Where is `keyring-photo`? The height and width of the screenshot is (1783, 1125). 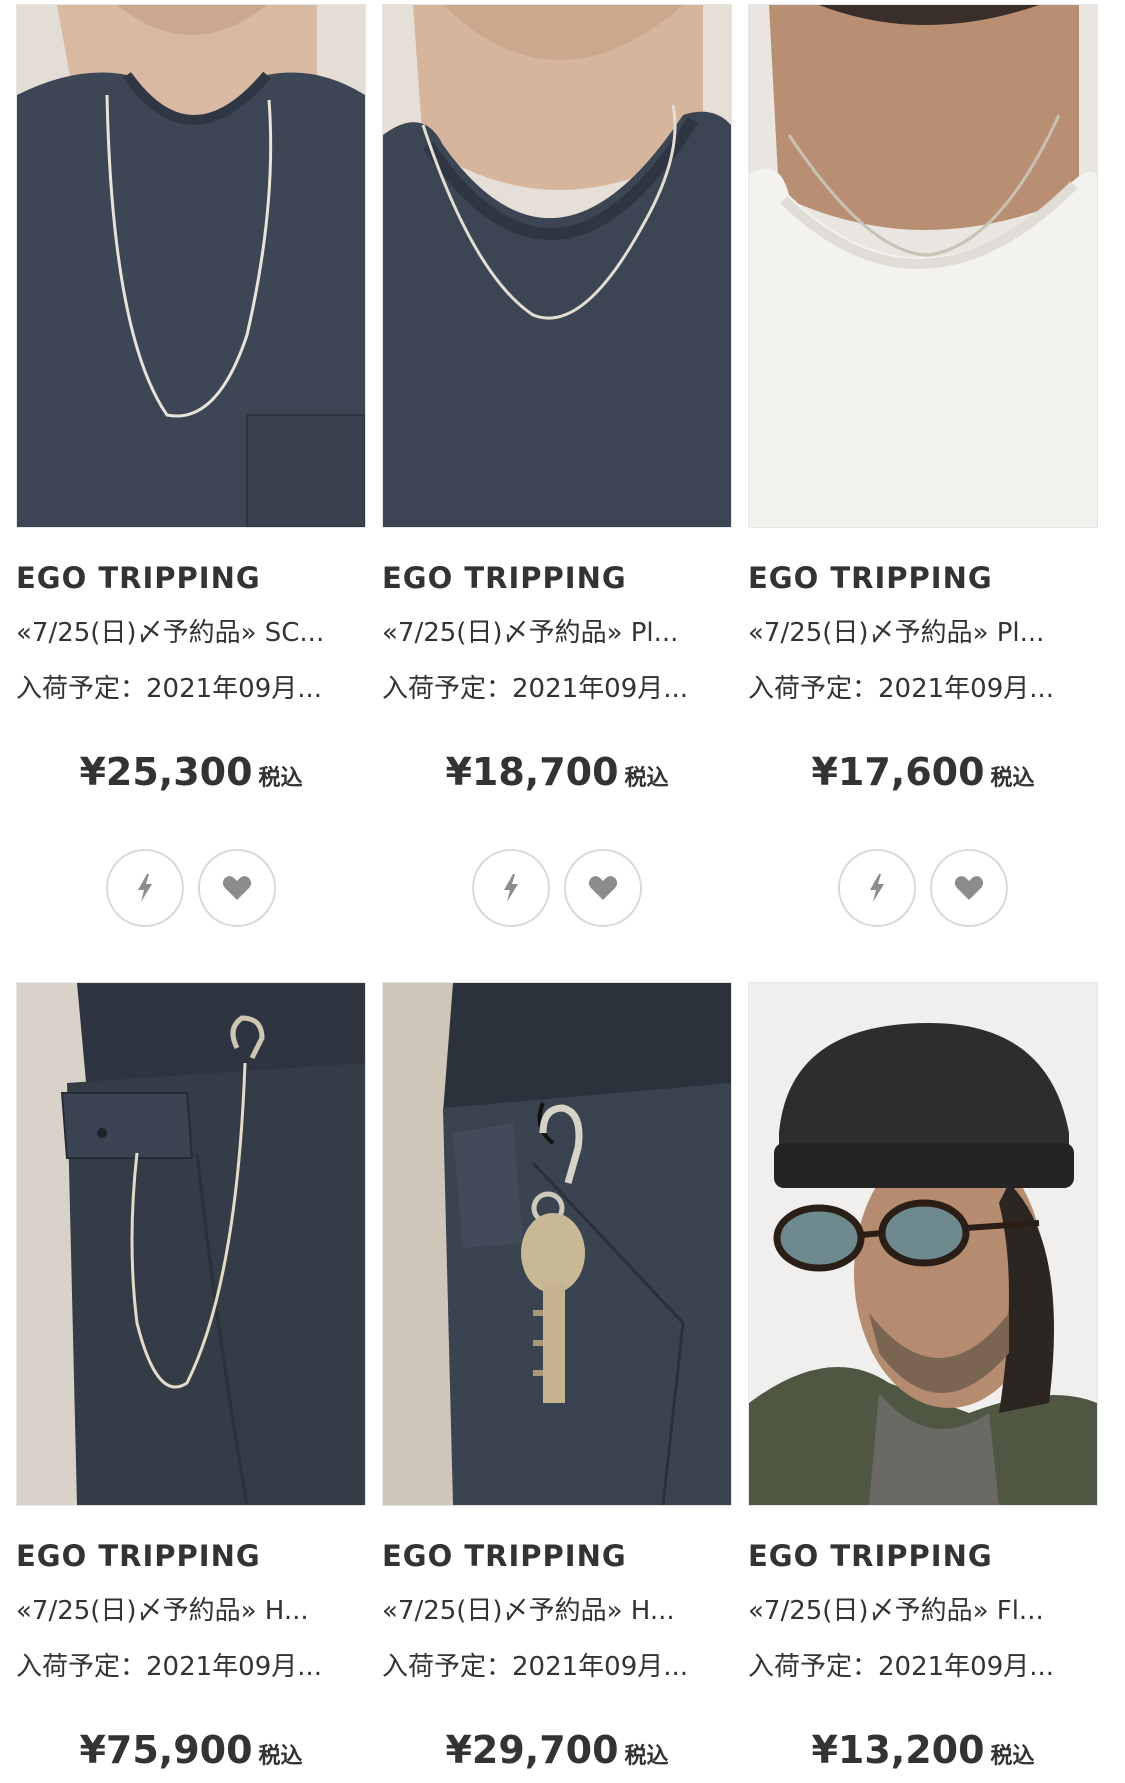 keyring-photo is located at coordinates (557, 1244).